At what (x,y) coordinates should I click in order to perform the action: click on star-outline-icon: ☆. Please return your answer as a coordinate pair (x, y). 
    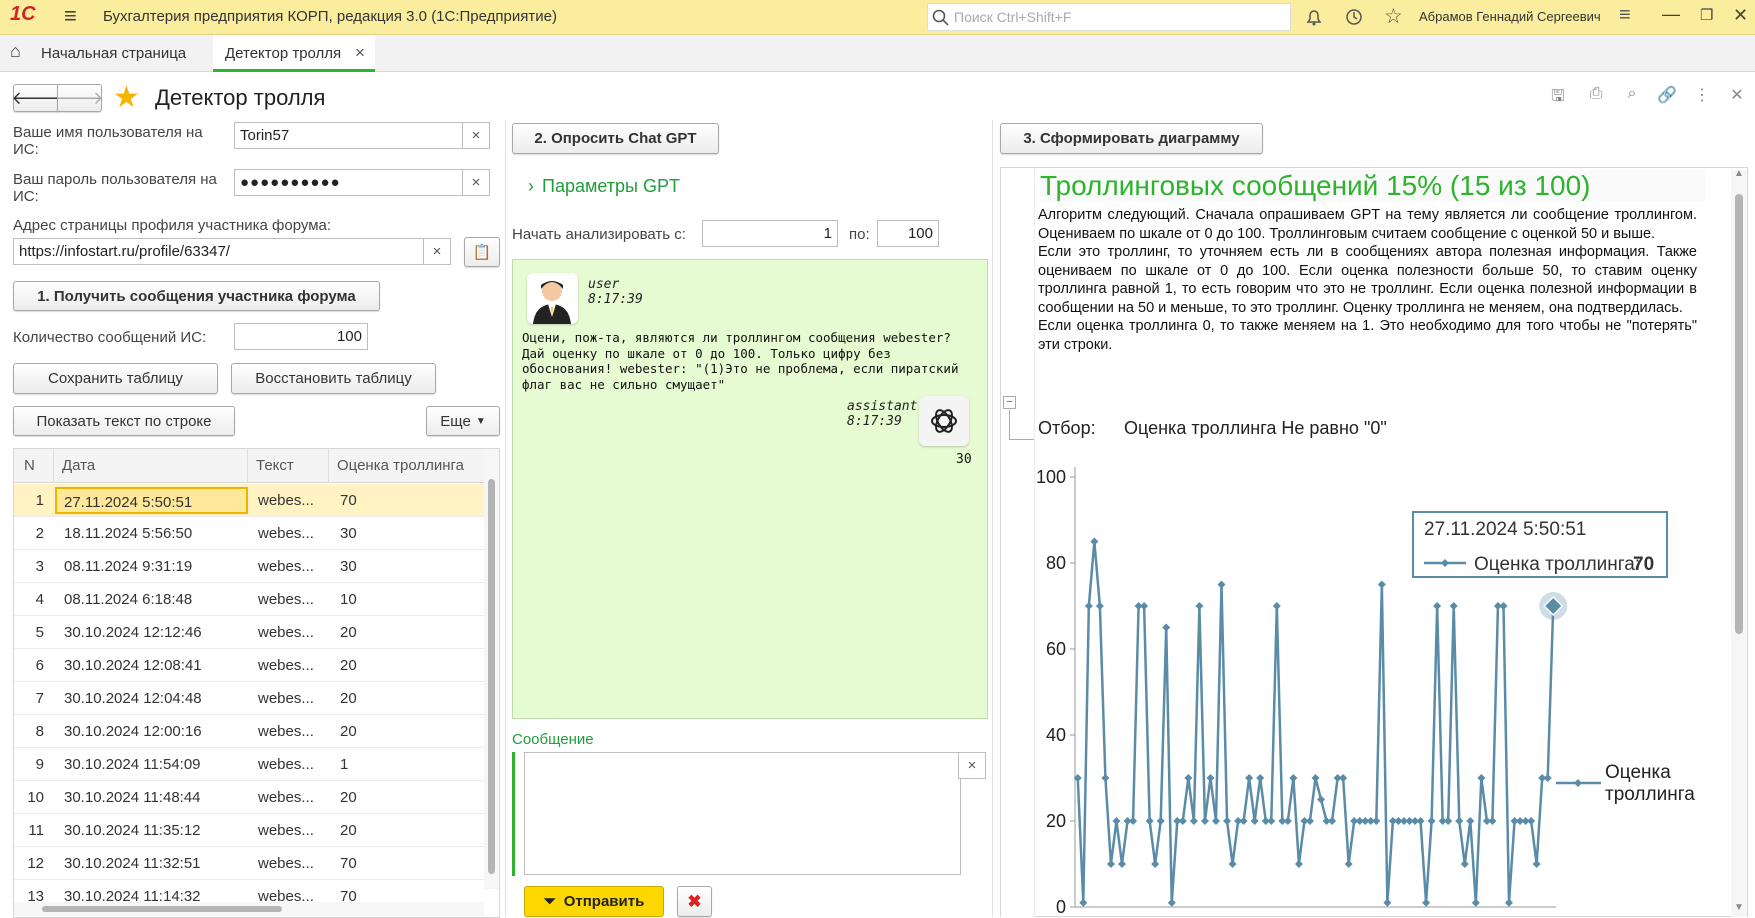
    Looking at the image, I should click on (1393, 16).